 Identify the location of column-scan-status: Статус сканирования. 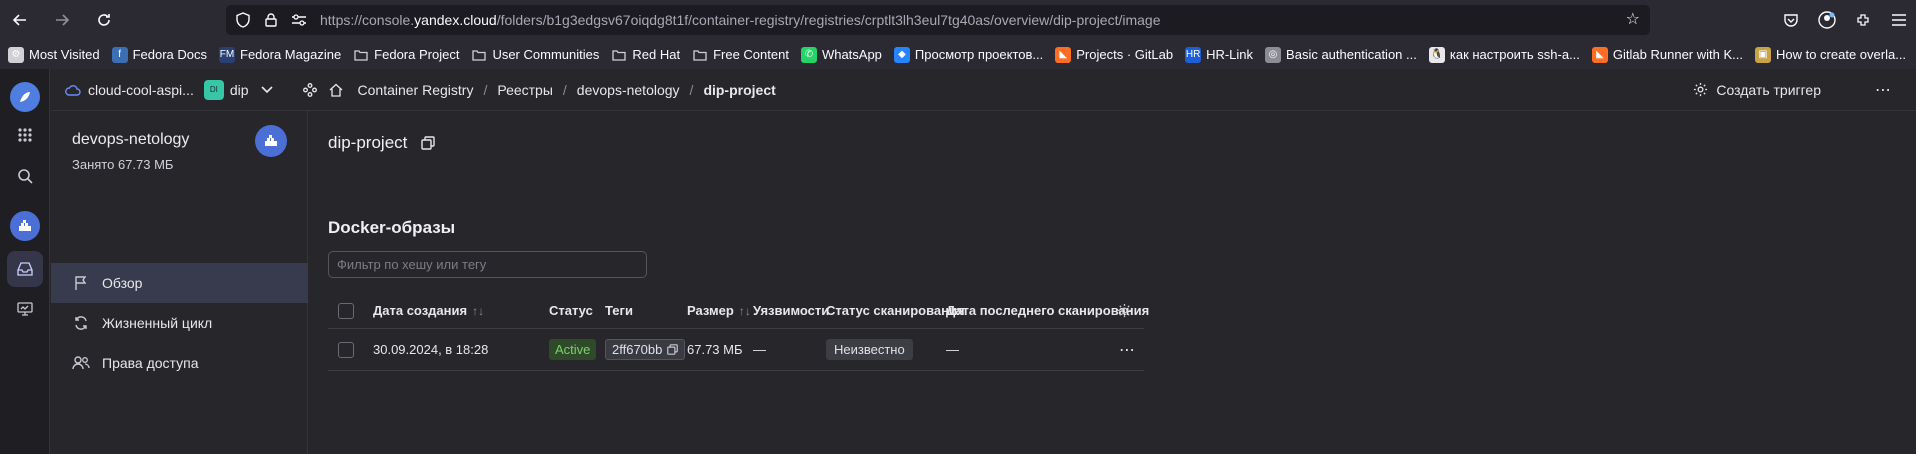
(895, 310).